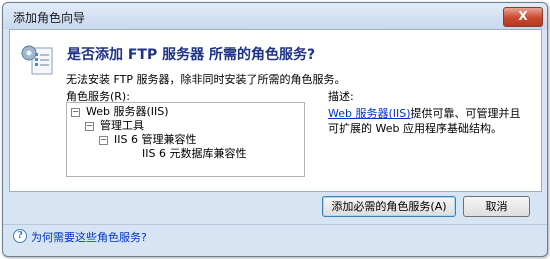  I want to click on tree-item-web-server: − Web 服务器(IIS), so click(120, 112).